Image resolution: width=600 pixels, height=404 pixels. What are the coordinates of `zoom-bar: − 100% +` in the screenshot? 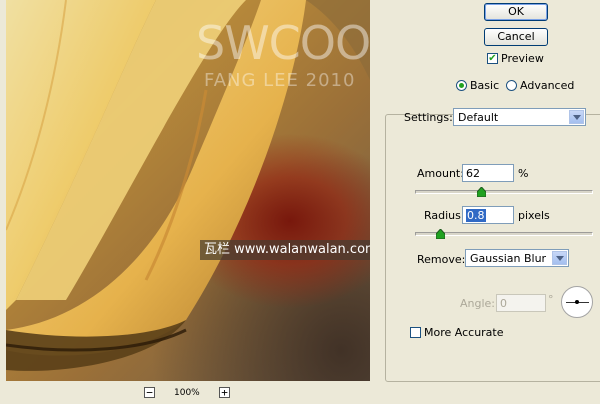 It's located at (188, 394).